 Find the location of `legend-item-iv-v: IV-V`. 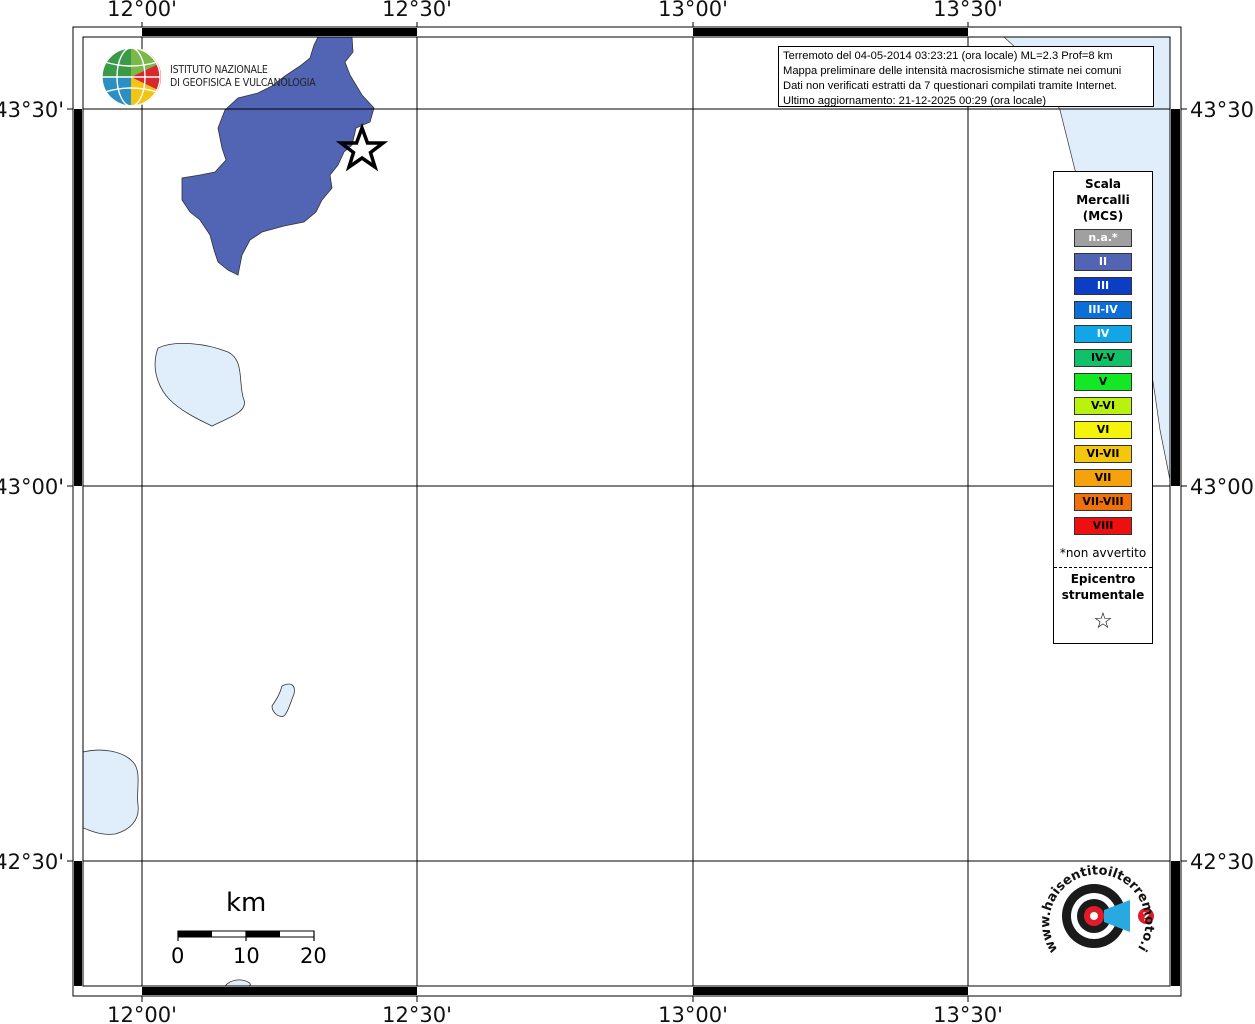

legend-item-iv-v: IV-V is located at coordinates (1103, 358).